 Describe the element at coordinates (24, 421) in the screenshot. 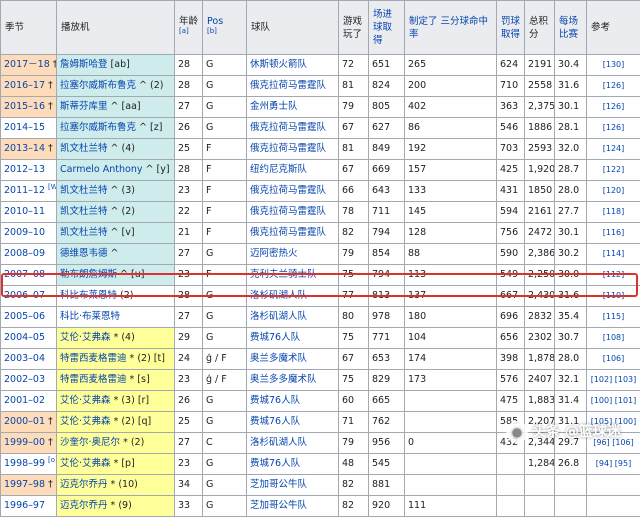

I see `season-link: 2000–01` at that location.